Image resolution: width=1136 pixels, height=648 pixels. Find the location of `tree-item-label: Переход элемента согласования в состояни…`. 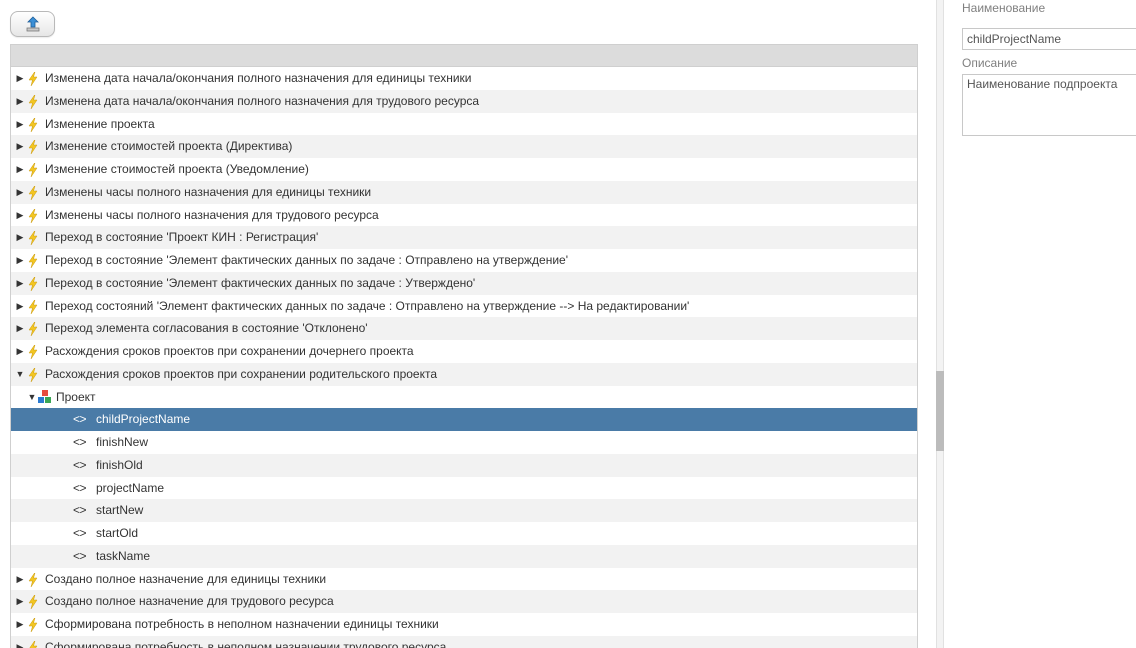

tree-item-label: Переход элемента согласования в состояни… is located at coordinates (206, 328).